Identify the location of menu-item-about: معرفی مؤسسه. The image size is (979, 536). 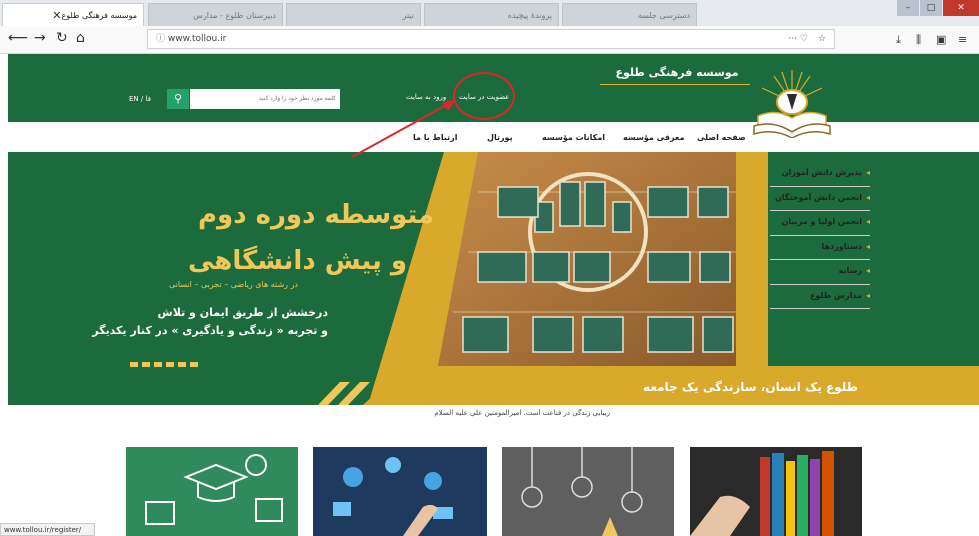
(653, 137).